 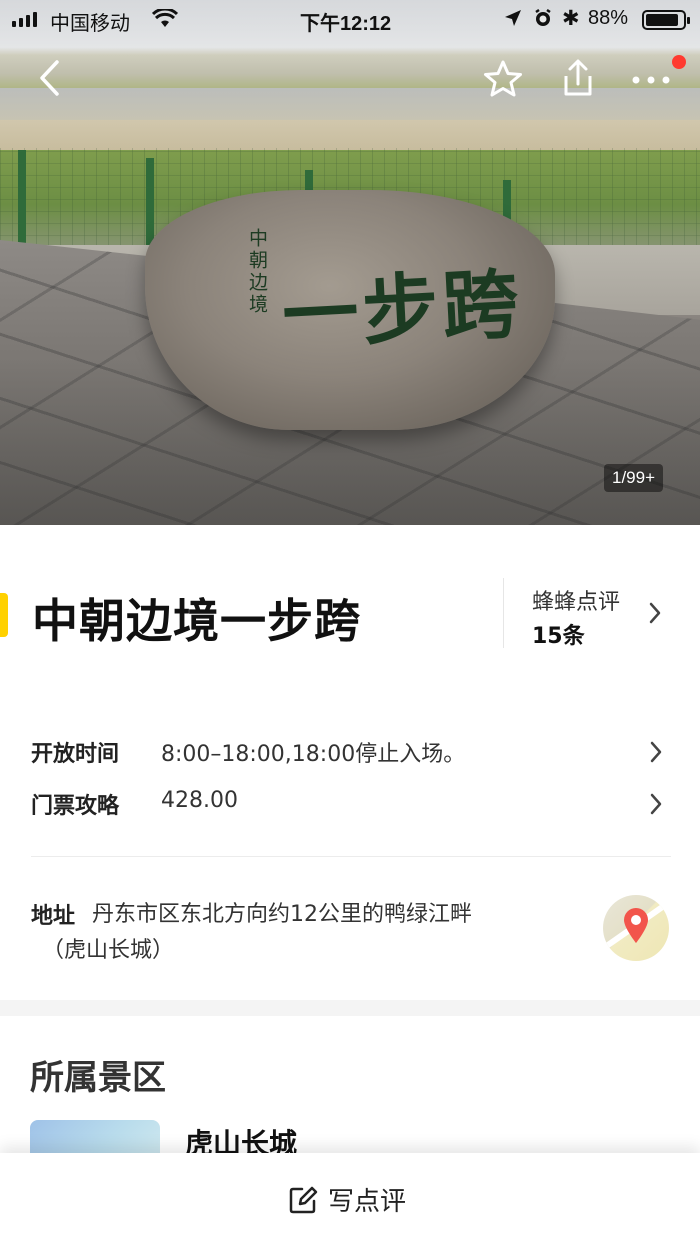 What do you see at coordinates (402, 309) in the screenshot?
I see `rock-inscription-main: 一步跨` at bounding box center [402, 309].